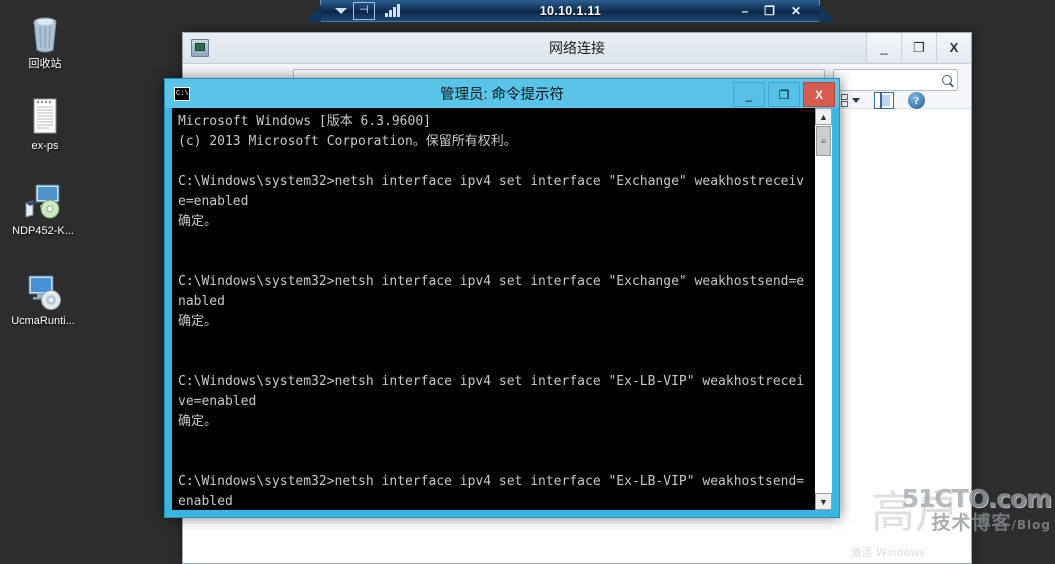  Describe the element at coordinates (796, 11) in the screenshot. I see `rdp-close-button: ✕` at that location.